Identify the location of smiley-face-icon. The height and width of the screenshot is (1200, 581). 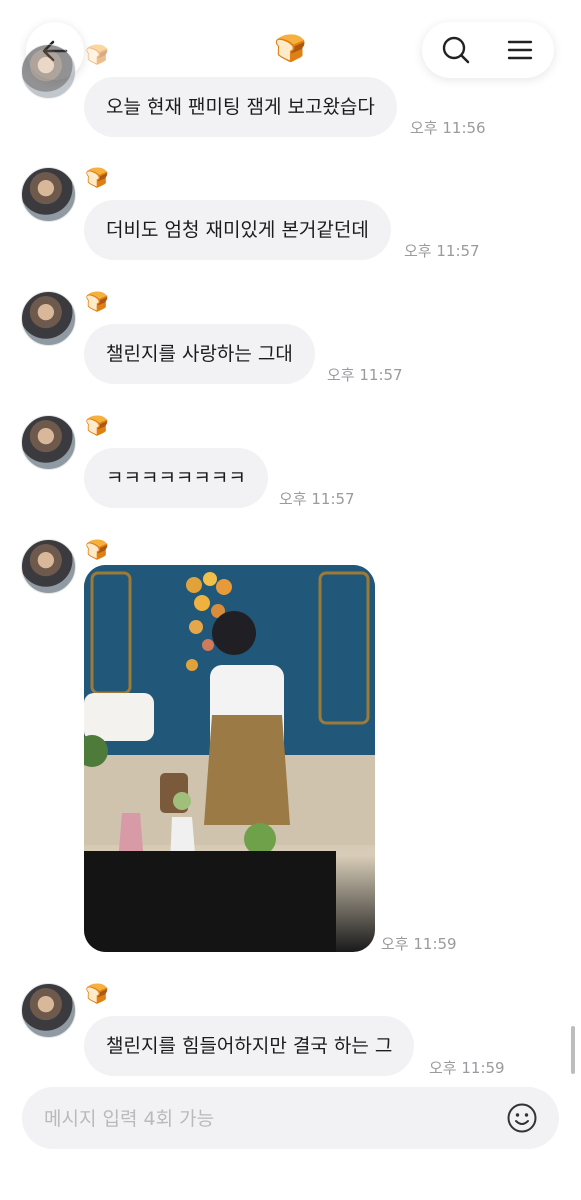
(522, 1118).